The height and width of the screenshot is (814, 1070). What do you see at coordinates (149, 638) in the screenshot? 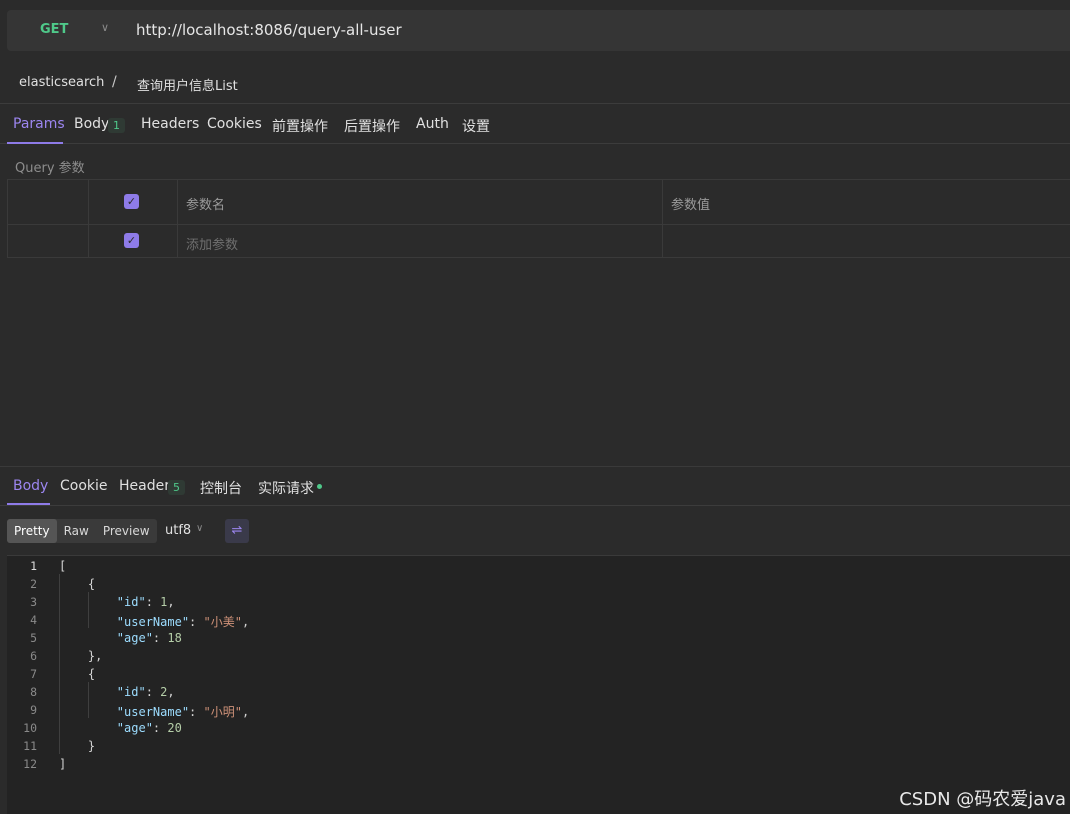
I see `json-line: "age": 18` at bounding box center [149, 638].